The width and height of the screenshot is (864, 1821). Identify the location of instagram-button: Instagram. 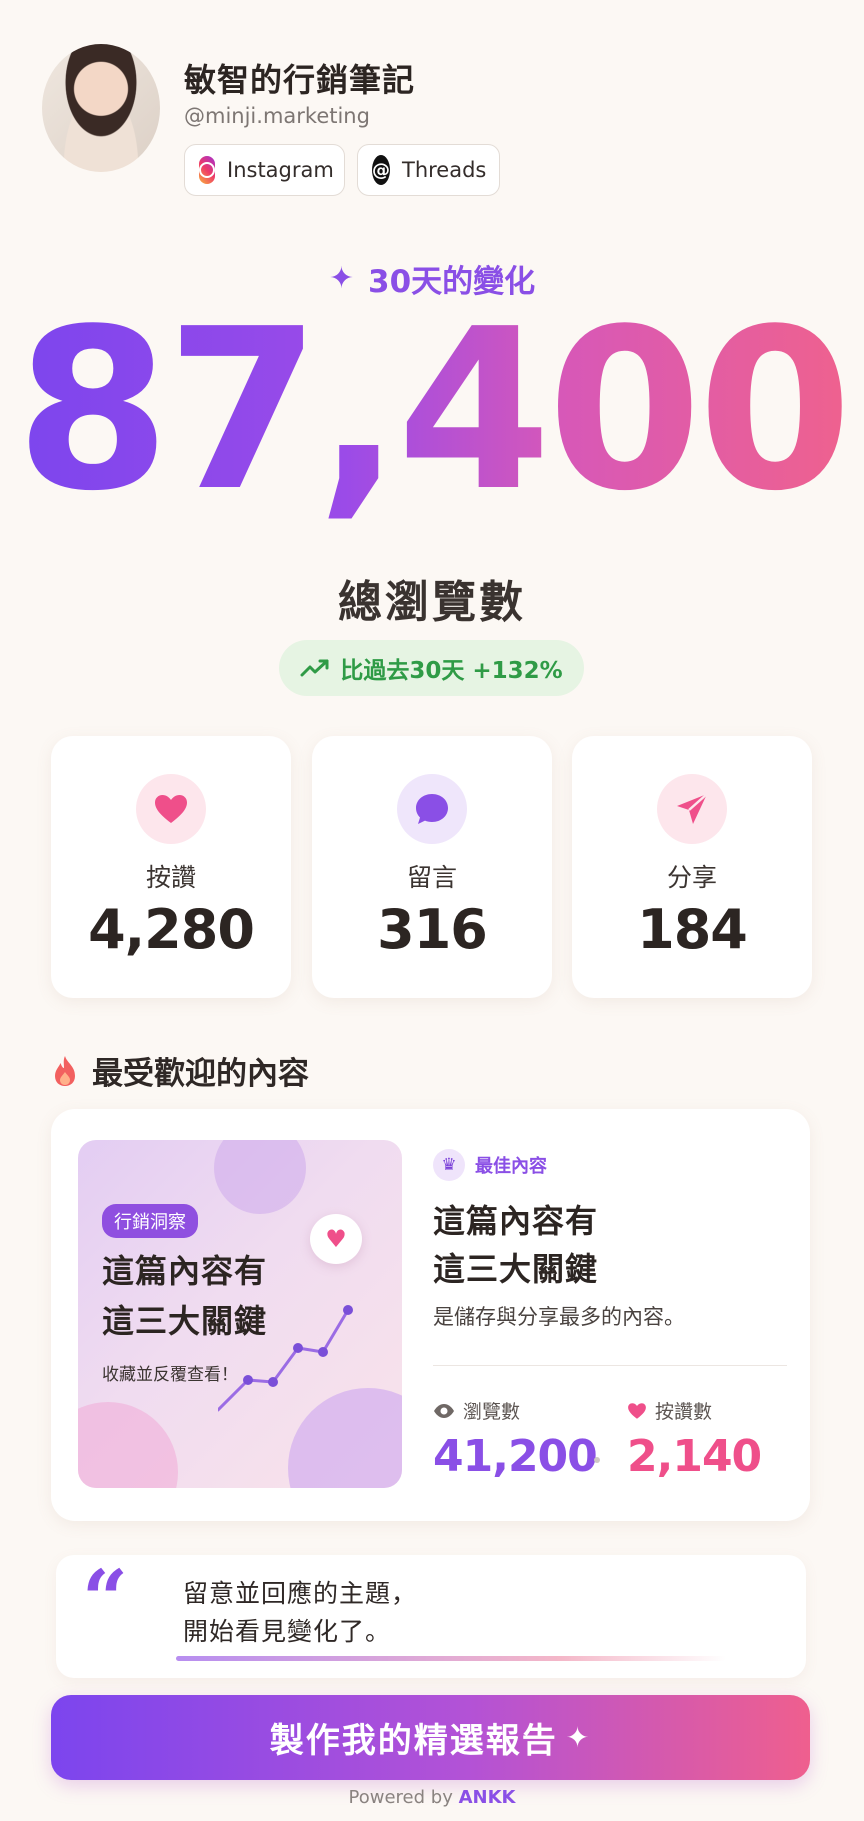
(264, 170).